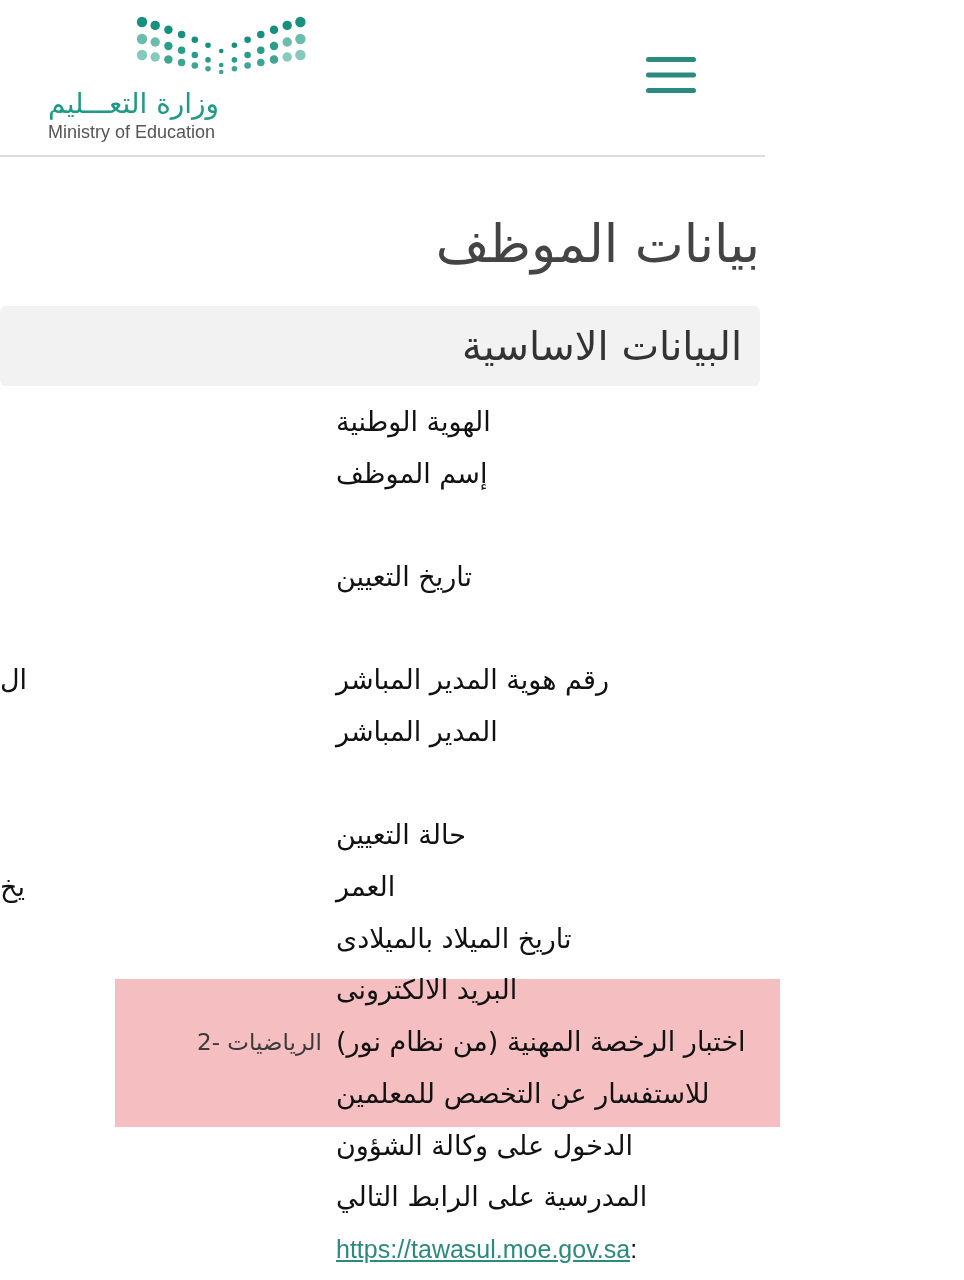 The width and height of the screenshot is (964, 1280). I want to click on field-label: رقم هوية المدير المباشر, so click(472, 680).